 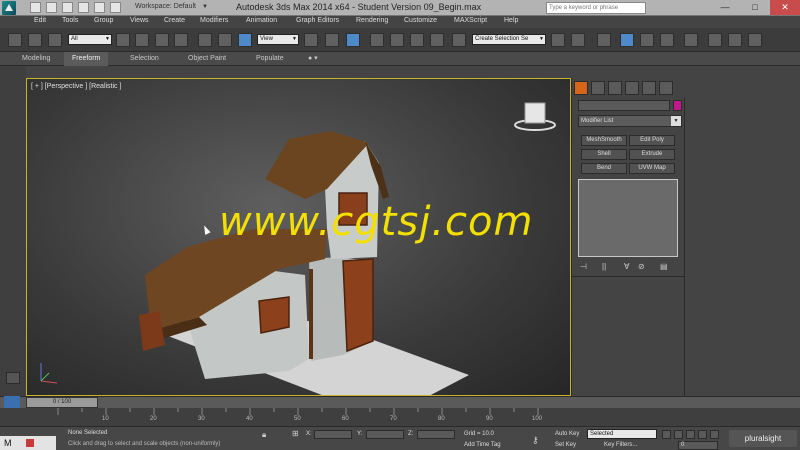 What do you see at coordinates (565, 445) in the screenshot?
I see `set-key-button: Set Key` at bounding box center [565, 445].